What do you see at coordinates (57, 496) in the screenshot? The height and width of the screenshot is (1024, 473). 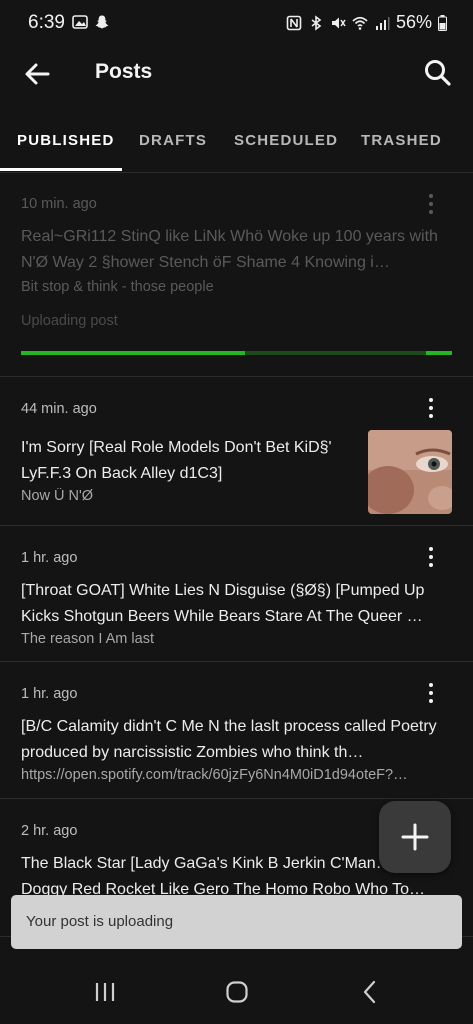 I see `post-subtitle: Now Ü N'Ø` at bounding box center [57, 496].